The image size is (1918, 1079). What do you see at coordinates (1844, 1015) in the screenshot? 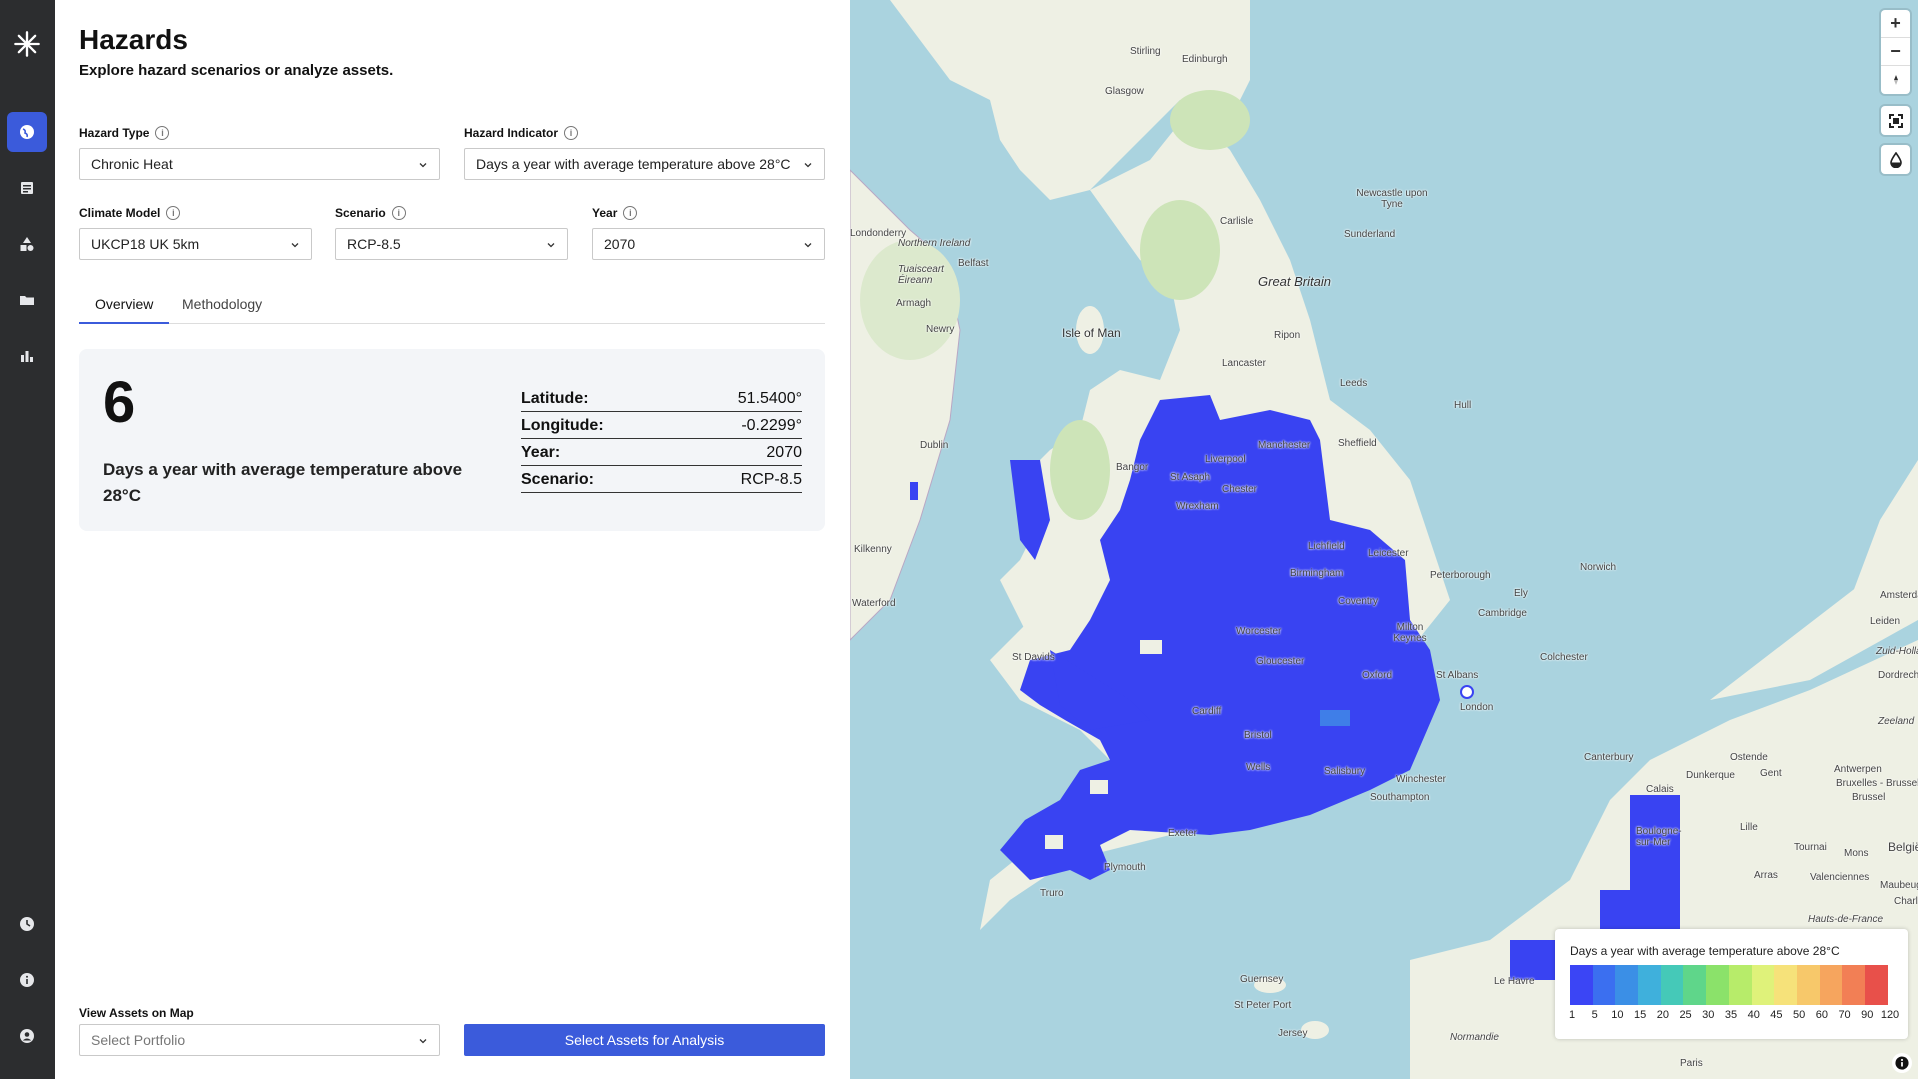
I see `legend-tick-label: 70` at bounding box center [1844, 1015].